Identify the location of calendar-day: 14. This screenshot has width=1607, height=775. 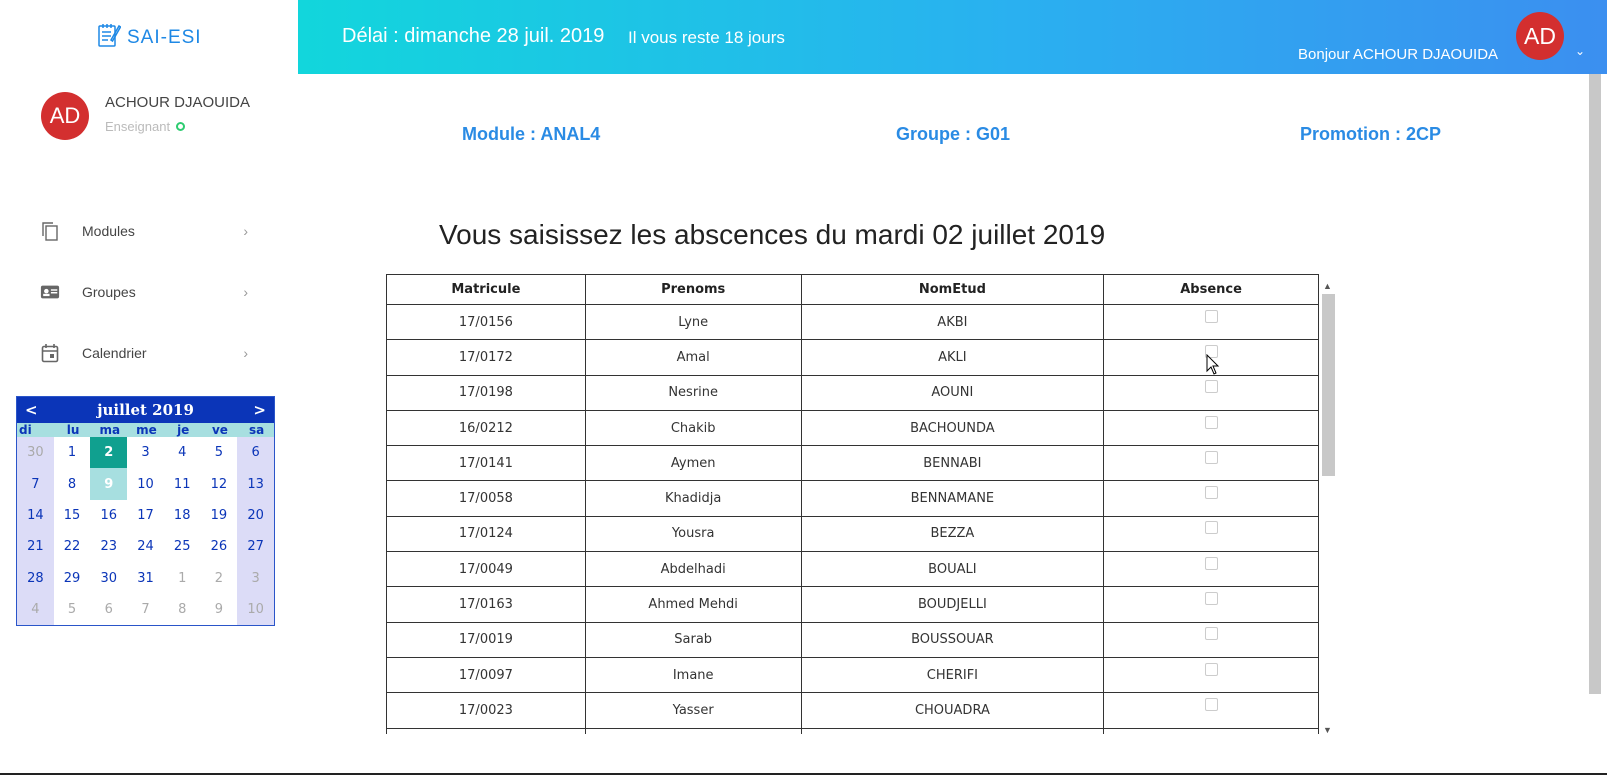
(35, 515).